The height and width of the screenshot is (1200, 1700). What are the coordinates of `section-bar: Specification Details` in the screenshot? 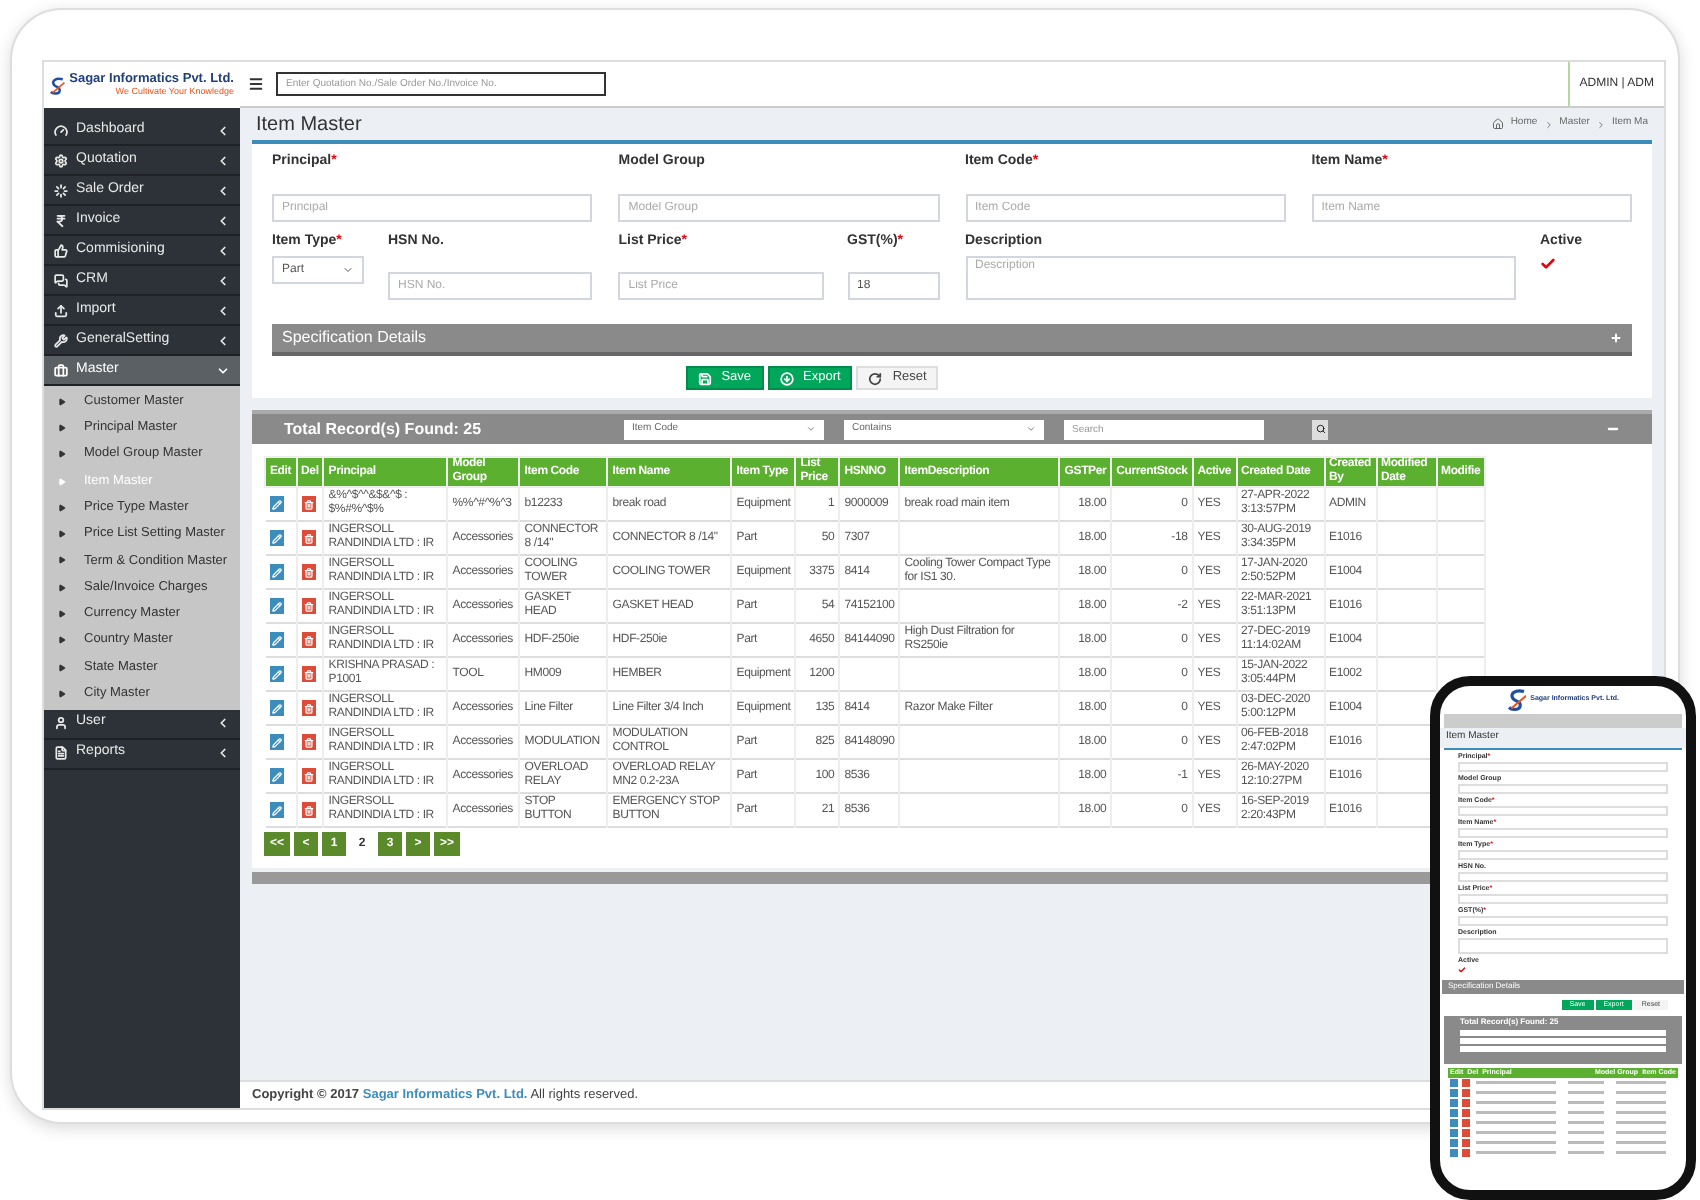 It's located at (952, 340).